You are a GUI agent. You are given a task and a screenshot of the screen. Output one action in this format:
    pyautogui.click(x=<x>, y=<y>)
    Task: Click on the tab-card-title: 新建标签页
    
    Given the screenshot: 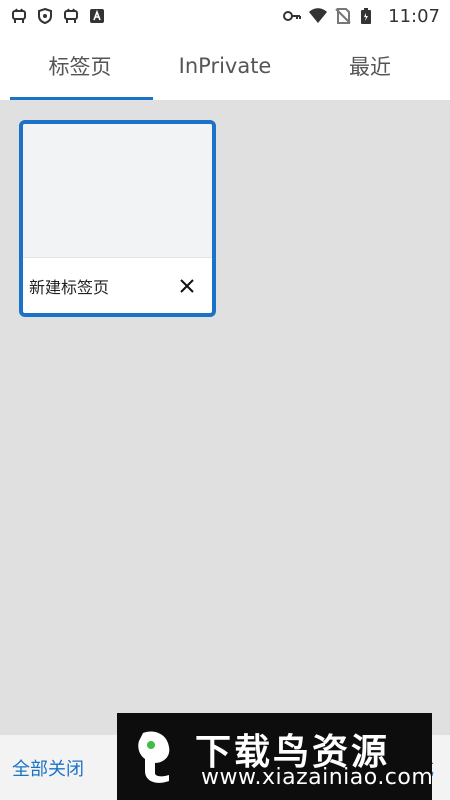 What is the action you would take?
    pyautogui.click(x=69, y=287)
    